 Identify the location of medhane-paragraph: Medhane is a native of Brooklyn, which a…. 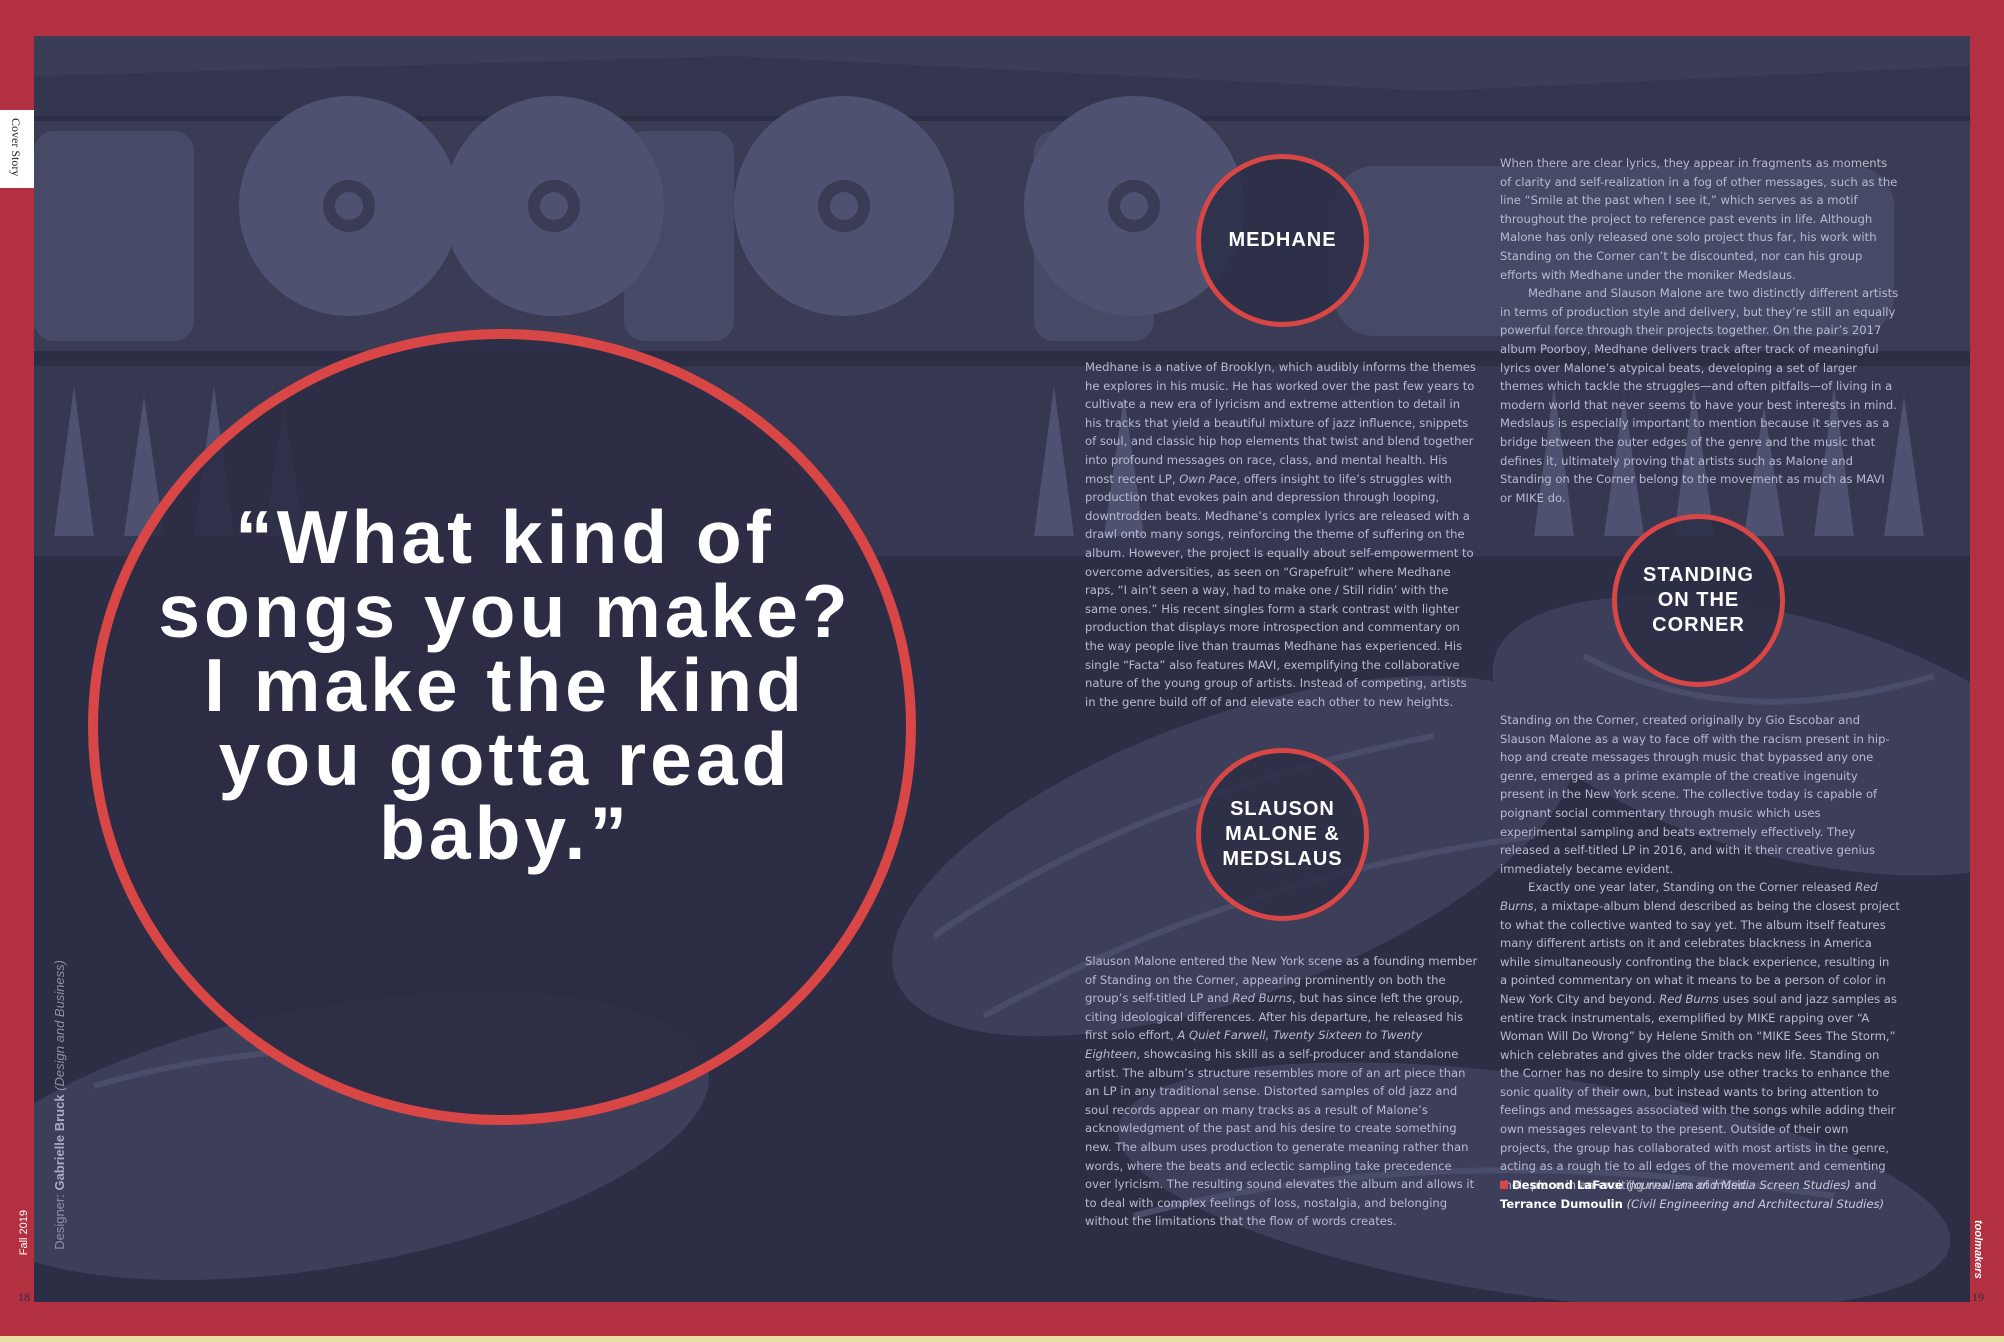
(1280, 534).